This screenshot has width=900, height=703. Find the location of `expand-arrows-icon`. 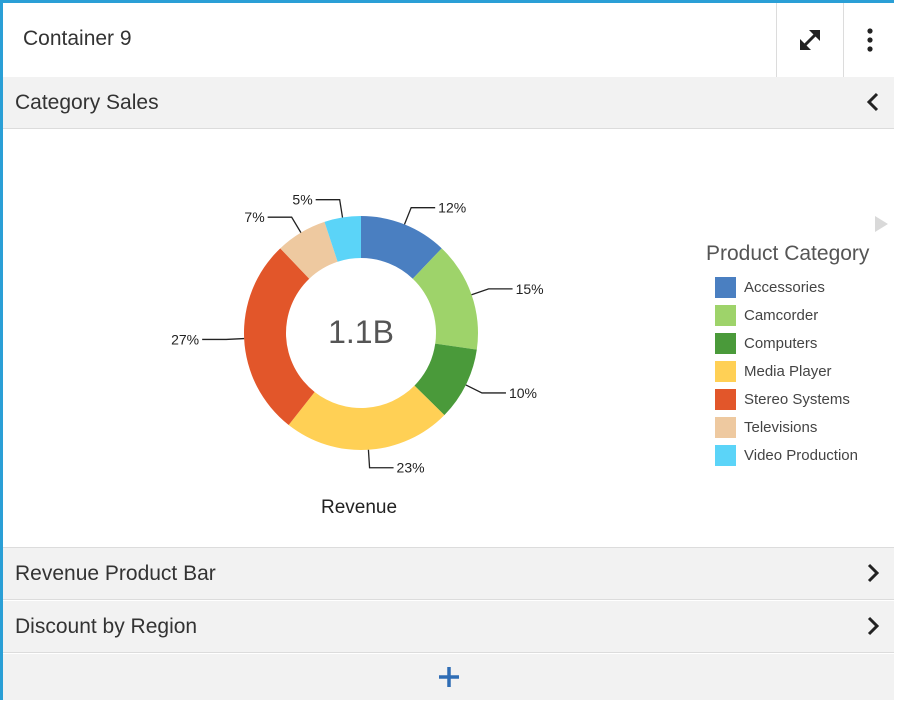

expand-arrows-icon is located at coordinates (810, 40).